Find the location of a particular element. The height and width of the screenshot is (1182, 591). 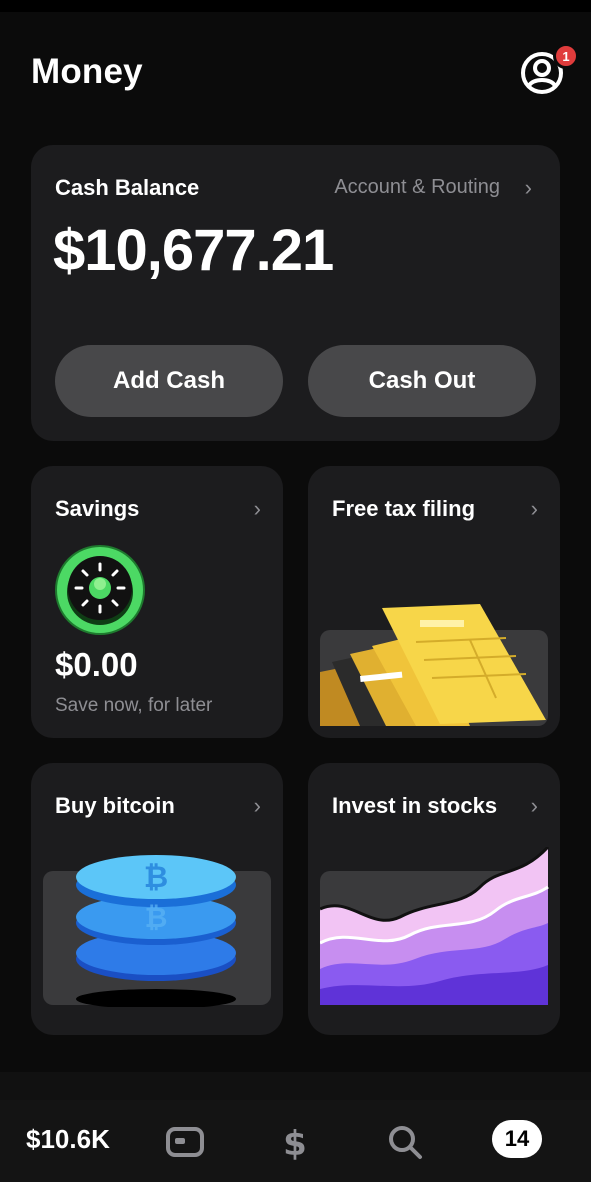

bottom-tab-bar: $10.6K $ 14 is located at coordinates (295, 1141).